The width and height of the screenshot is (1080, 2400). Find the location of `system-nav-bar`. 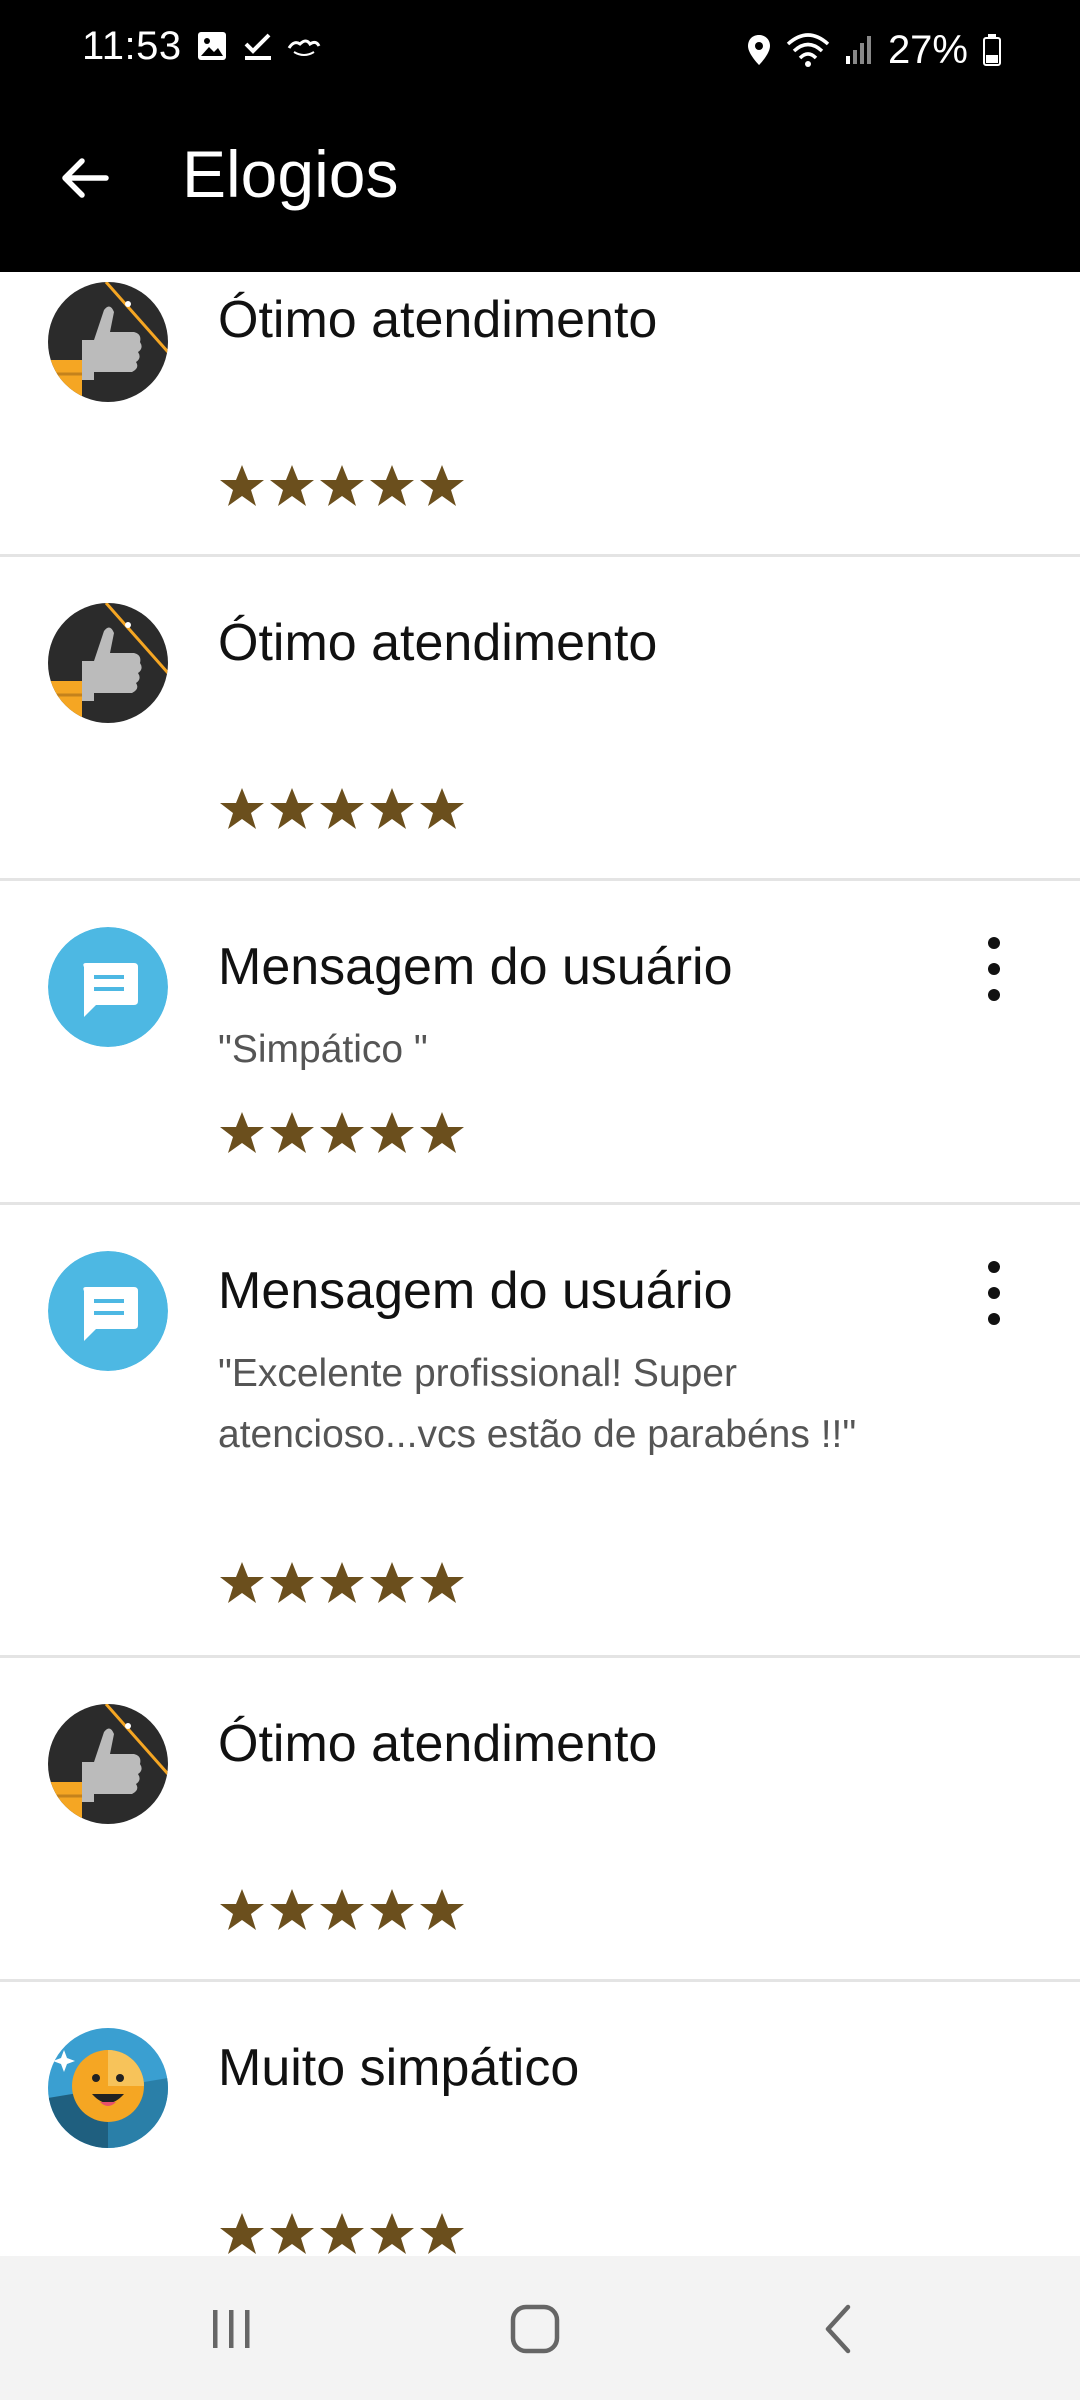

system-nav-bar is located at coordinates (540, 2328).